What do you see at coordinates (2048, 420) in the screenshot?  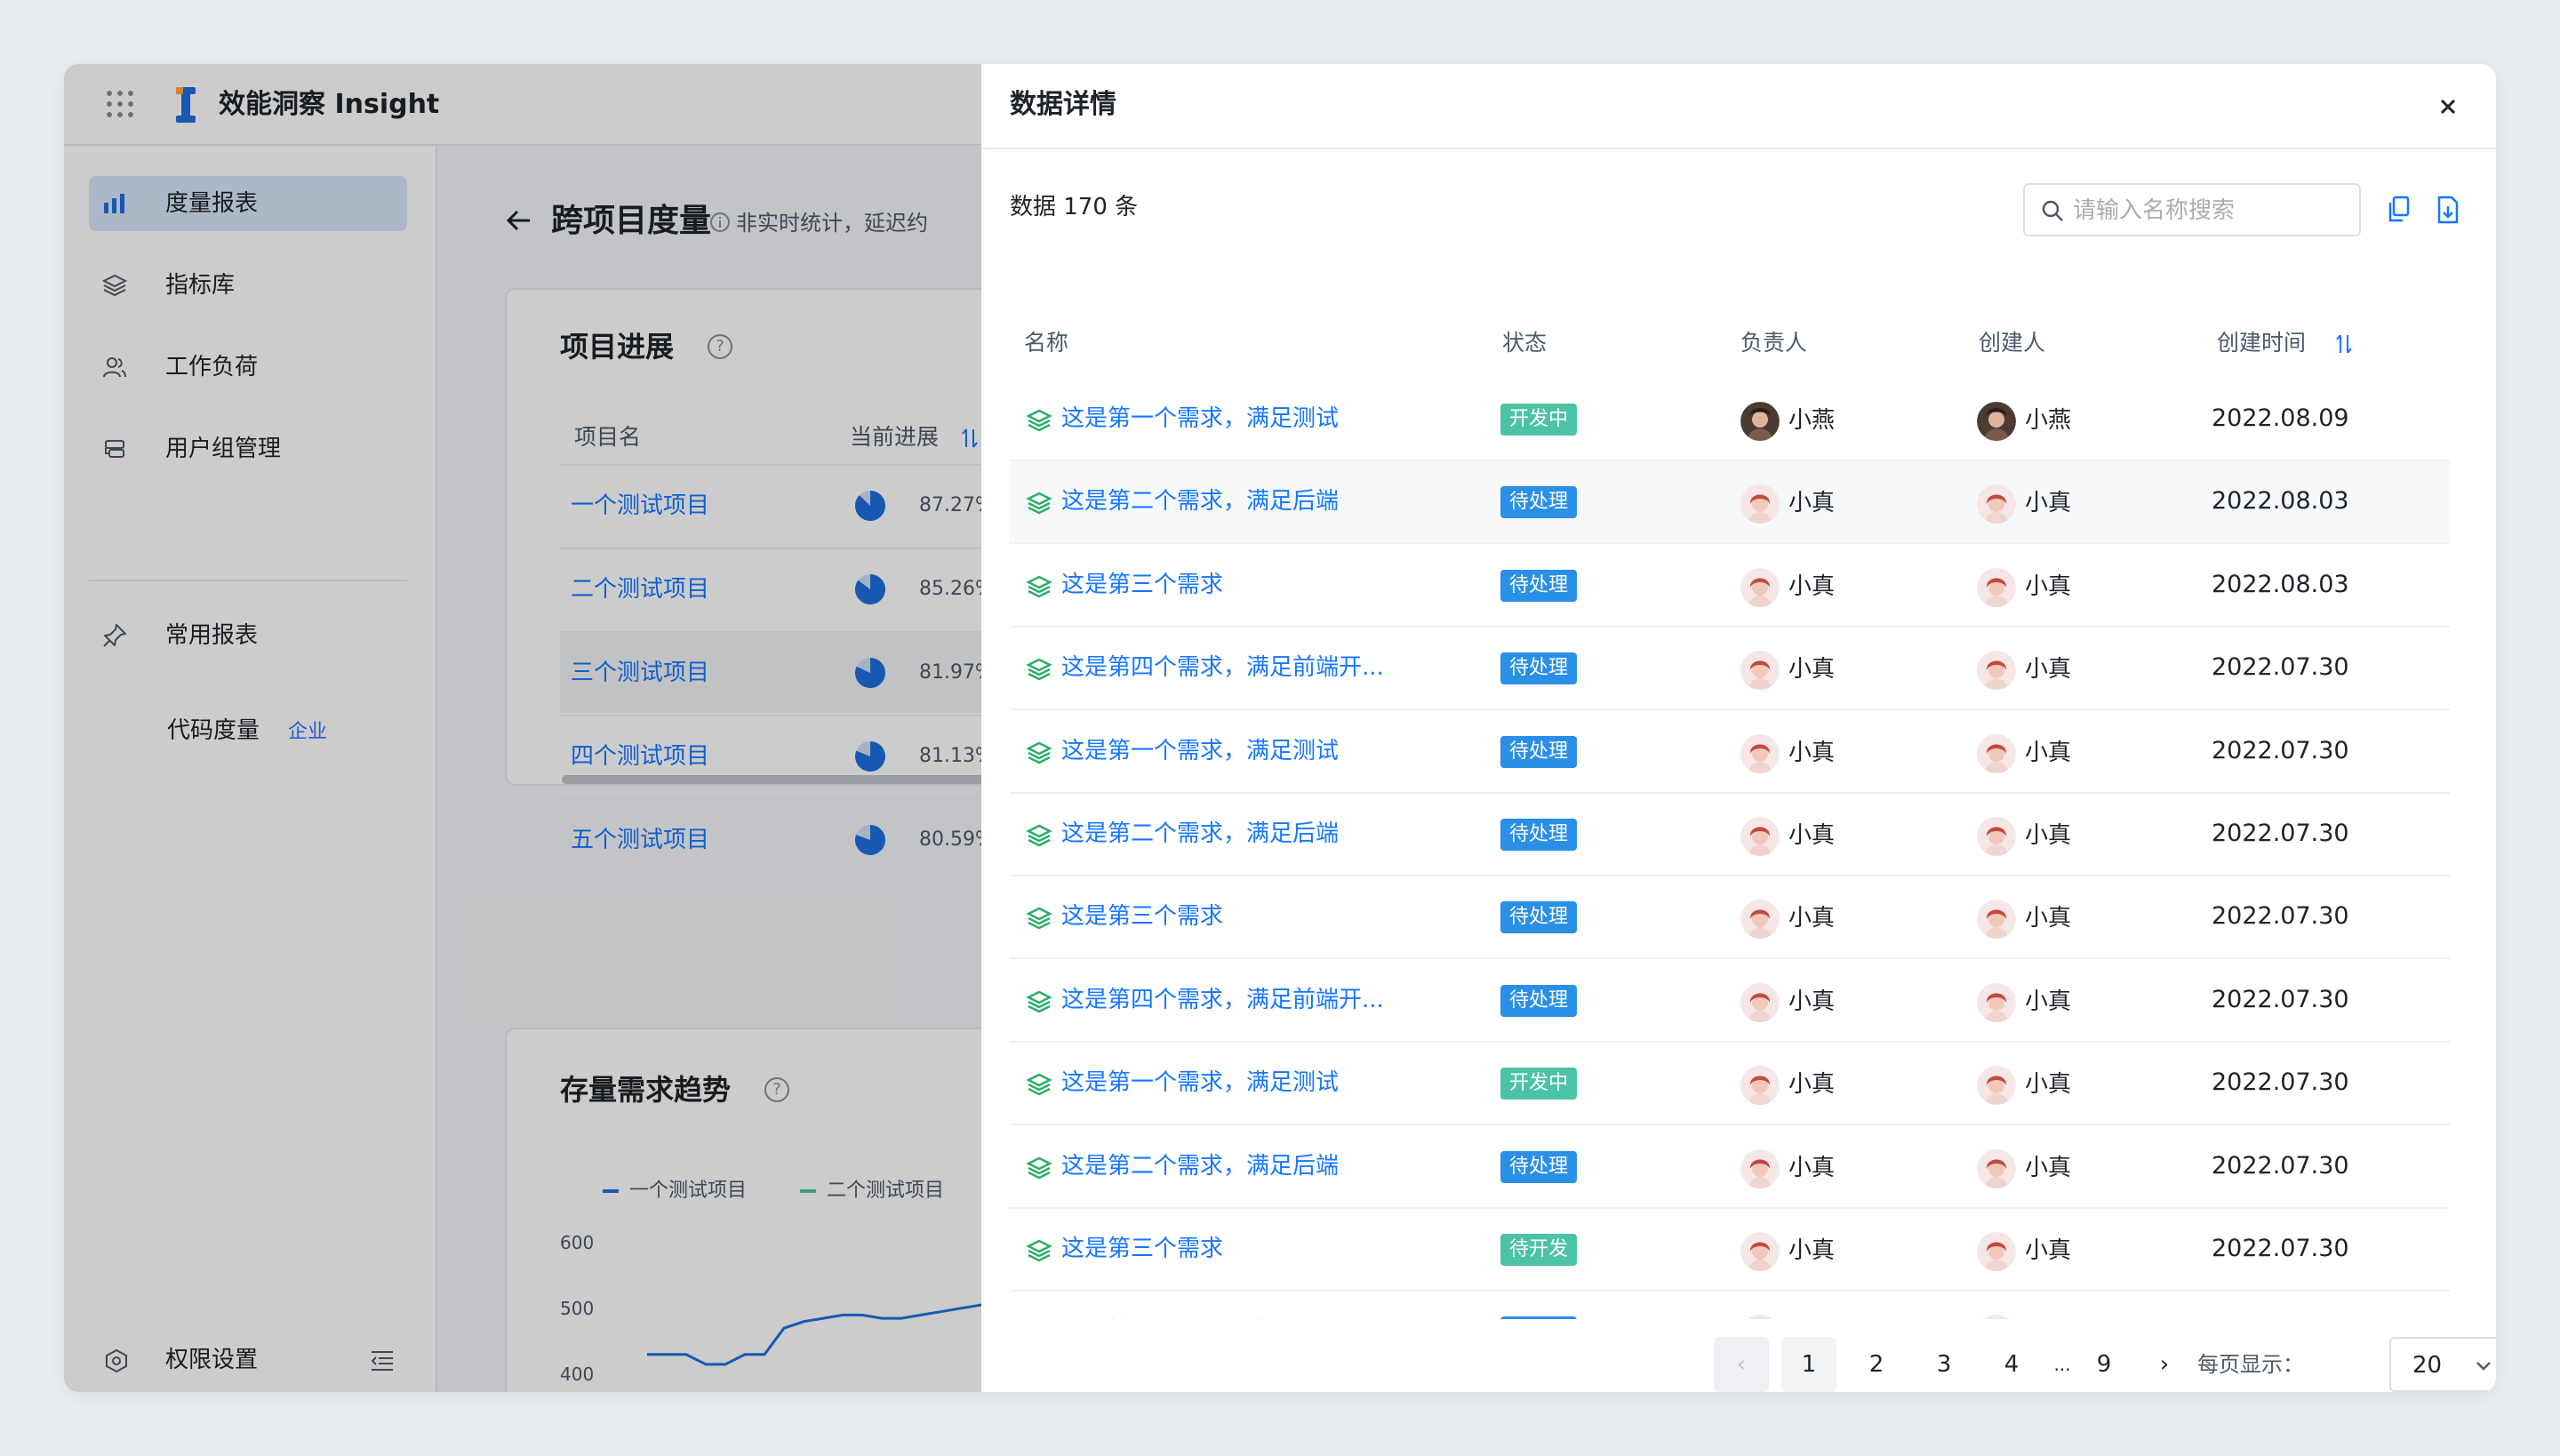 I see `creator-name: 小燕` at bounding box center [2048, 420].